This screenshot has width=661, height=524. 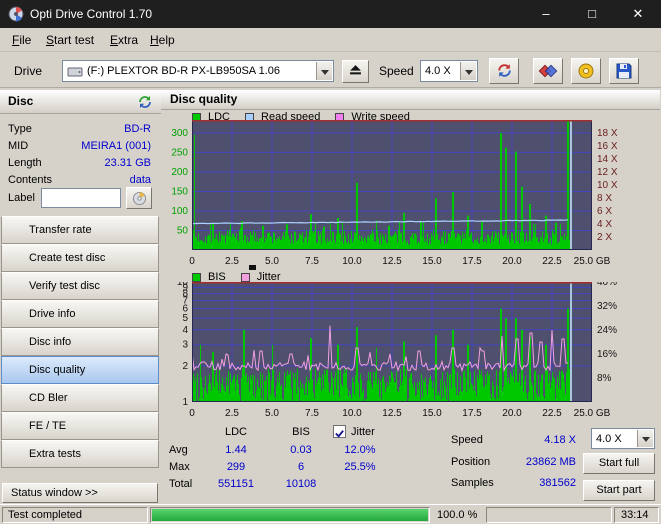 What do you see at coordinates (623, 438) in the screenshot?
I see `test-speed-select: 4.0 X` at bounding box center [623, 438].